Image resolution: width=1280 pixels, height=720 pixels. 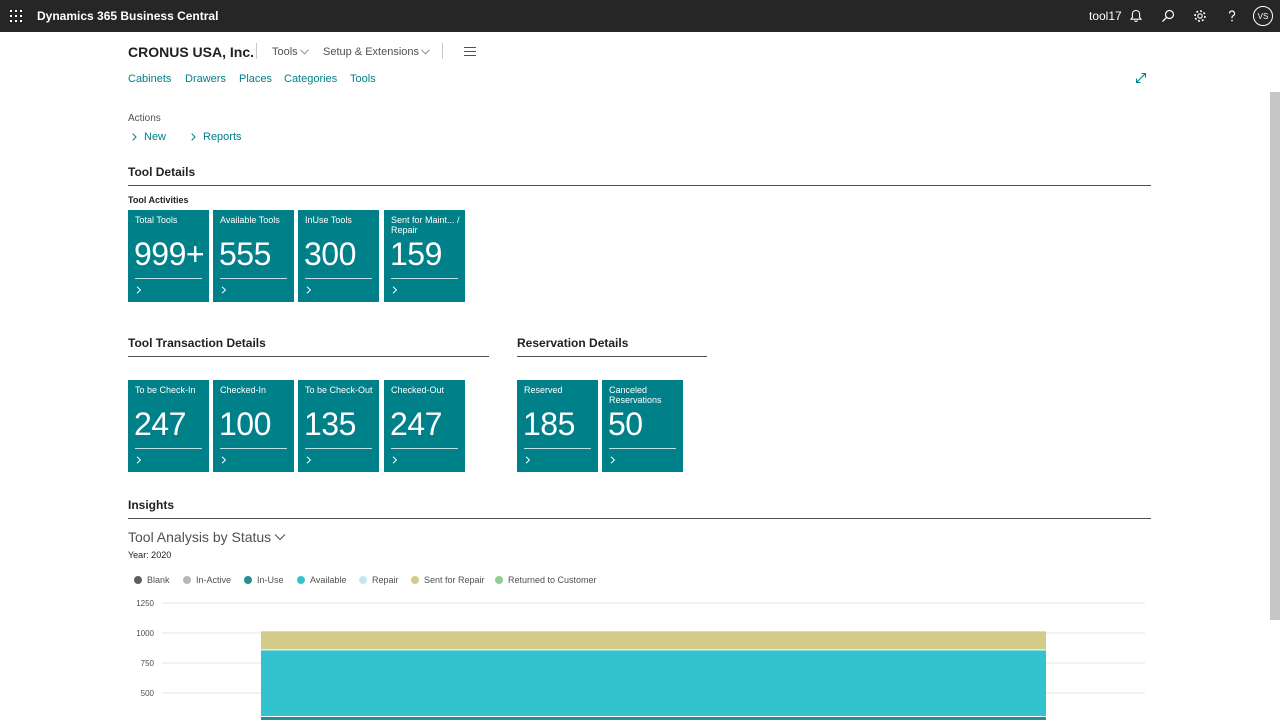 What do you see at coordinates (552, 580) in the screenshot?
I see `legend-label: Returned to Customer` at bounding box center [552, 580].